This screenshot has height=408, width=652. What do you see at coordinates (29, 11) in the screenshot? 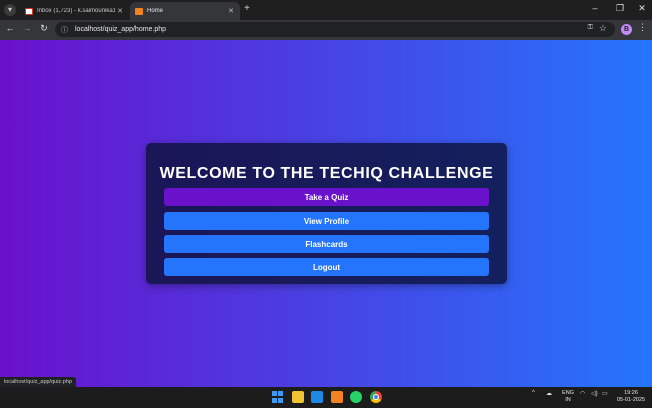
I see `gmail-icon` at bounding box center [29, 11].